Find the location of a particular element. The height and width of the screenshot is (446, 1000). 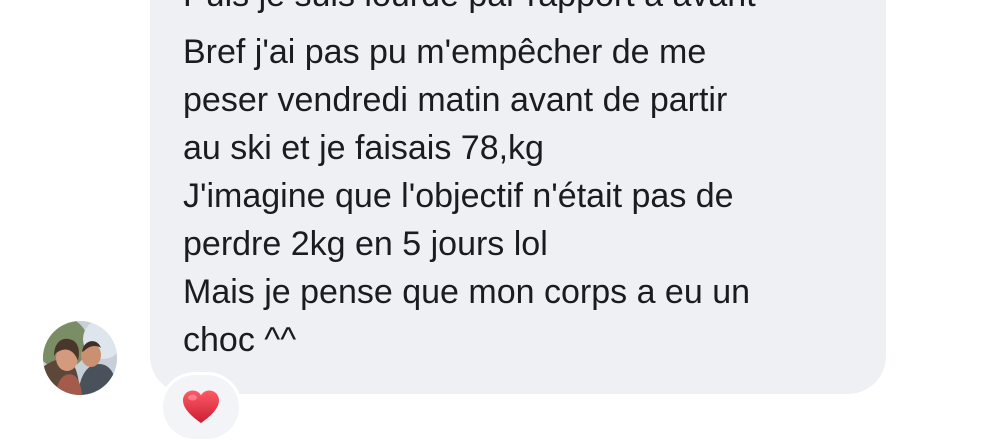

avatar-photo is located at coordinates (80, 358).